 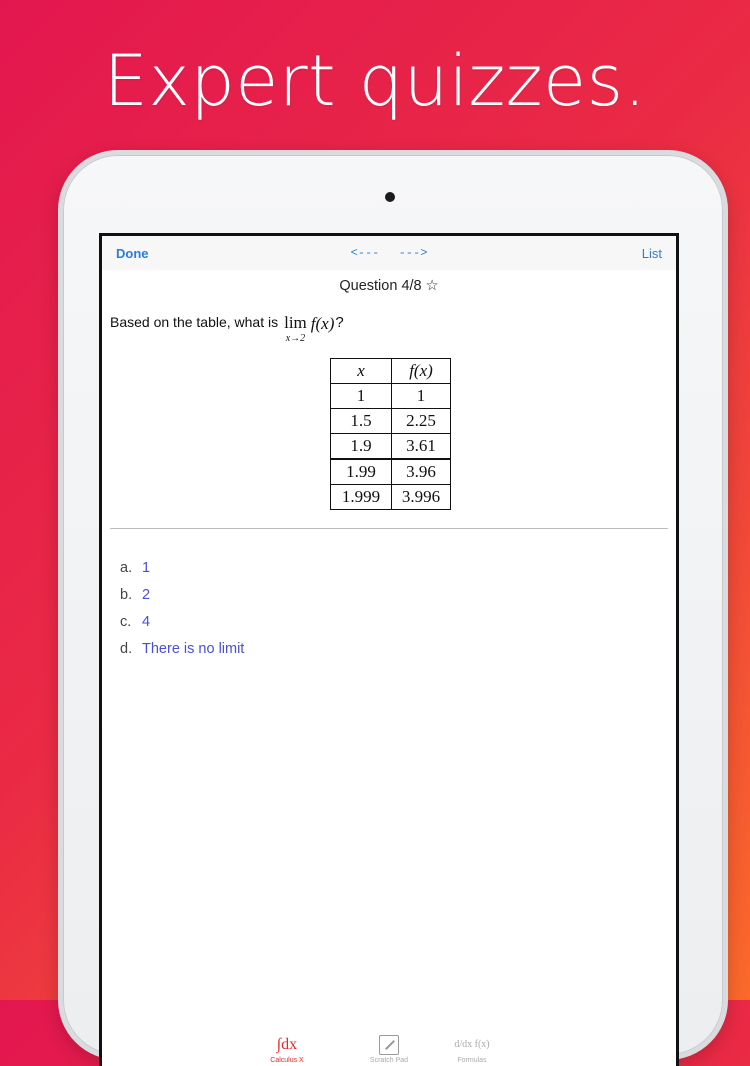 What do you see at coordinates (365, 253) in the screenshot?
I see `previous-question-button: <---` at bounding box center [365, 253].